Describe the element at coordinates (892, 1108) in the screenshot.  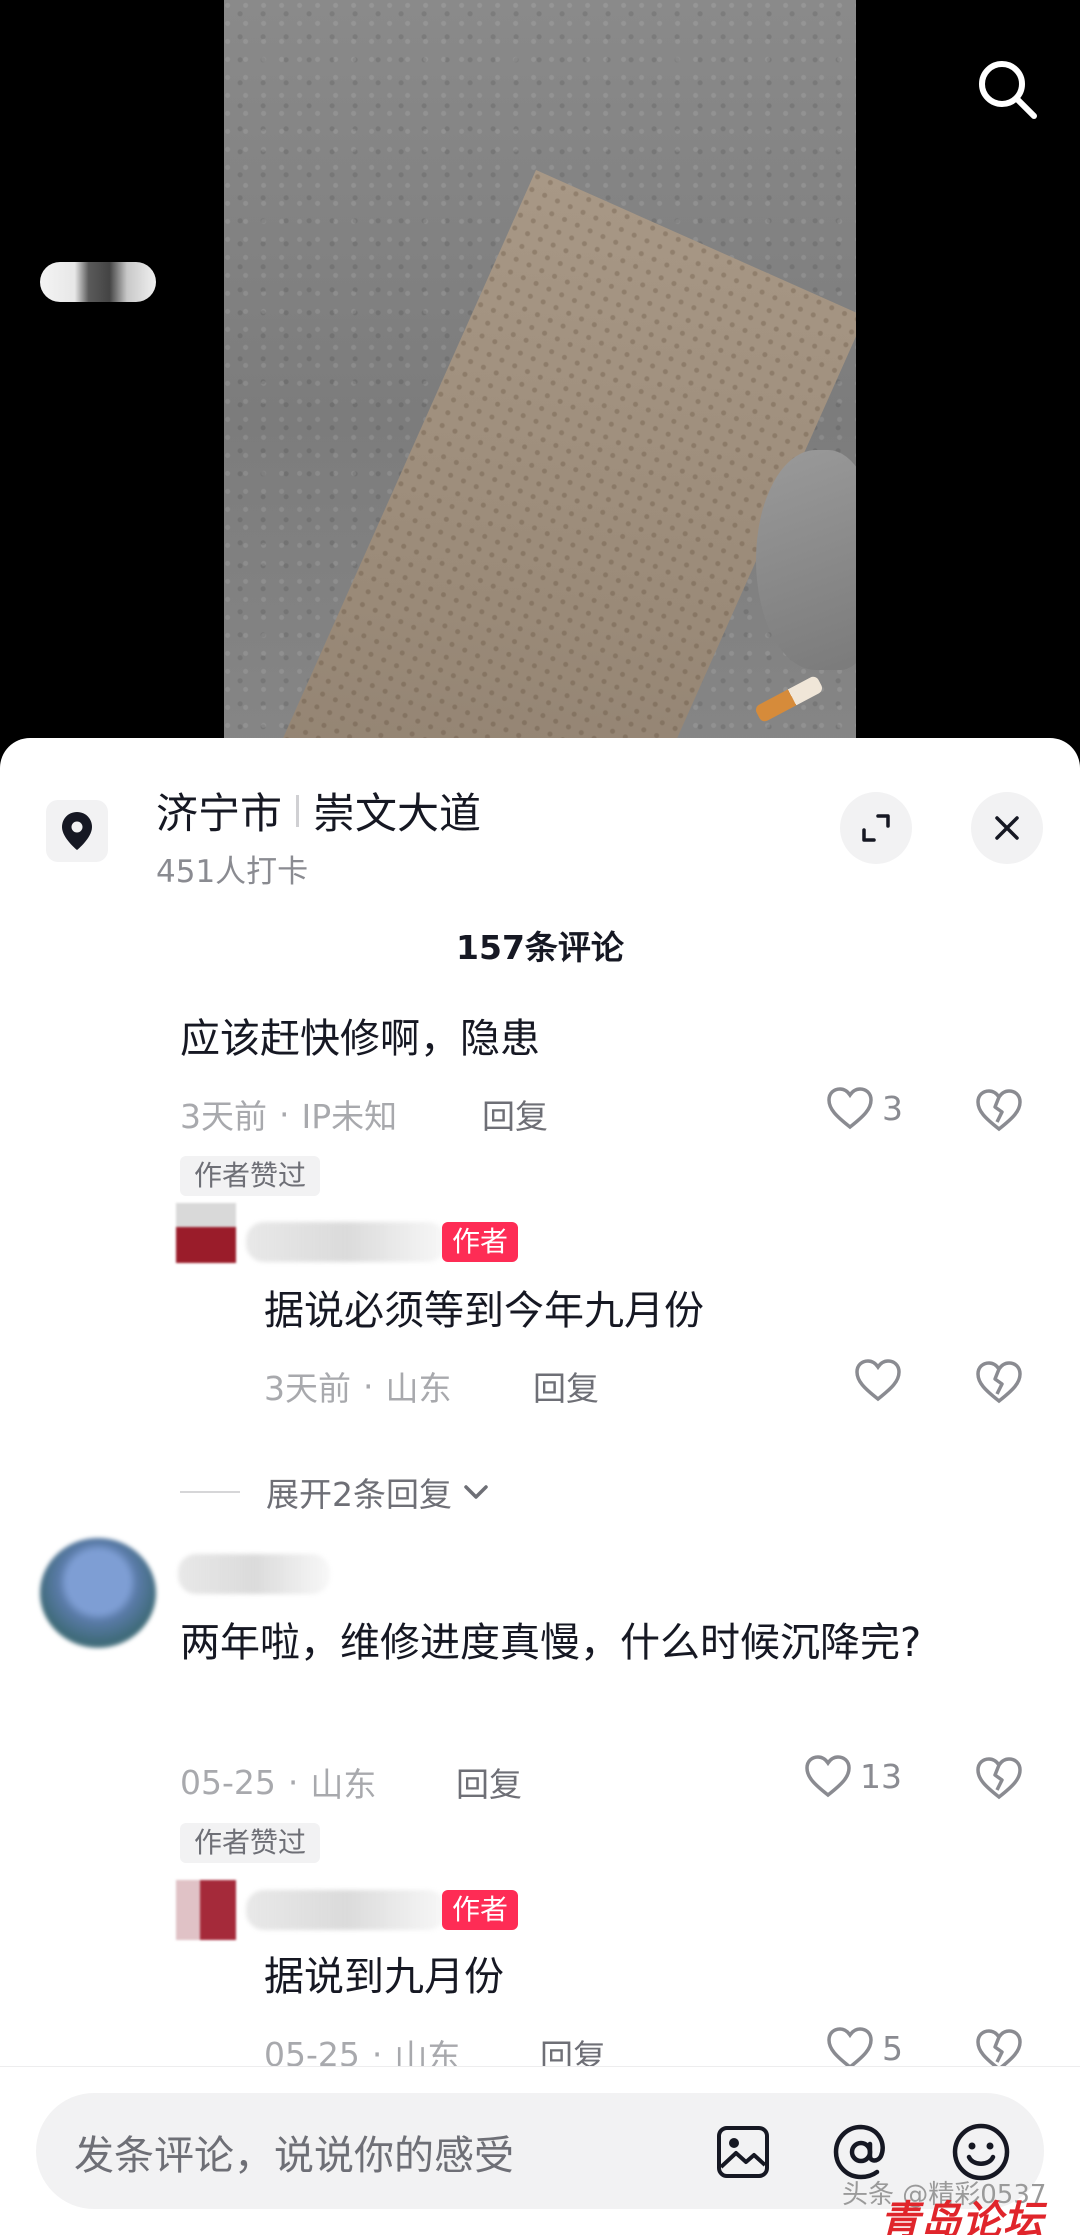
I see `like-count: 3` at that location.